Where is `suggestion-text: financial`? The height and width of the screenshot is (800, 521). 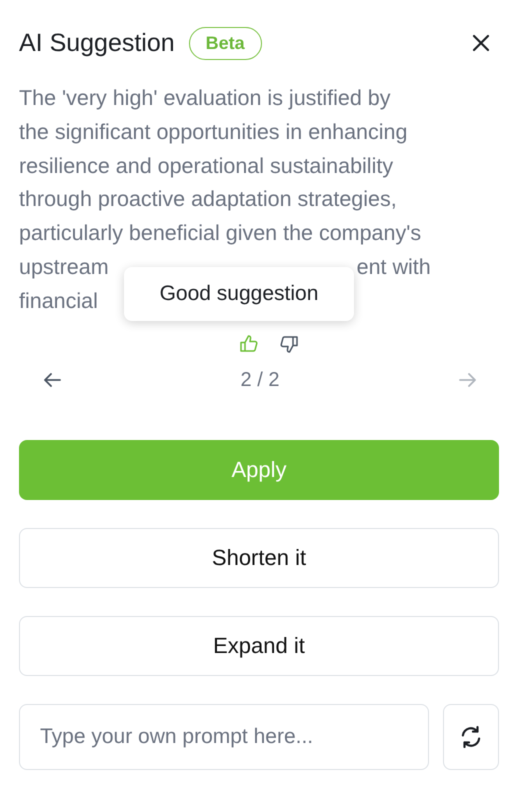 suggestion-text: financial is located at coordinates (58, 300).